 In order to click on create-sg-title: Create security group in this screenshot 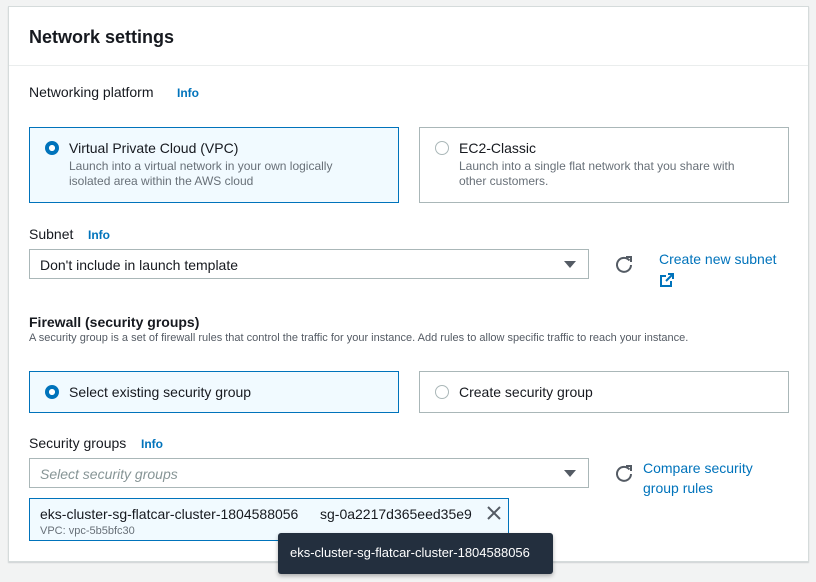, I will do `click(526, 392)`.